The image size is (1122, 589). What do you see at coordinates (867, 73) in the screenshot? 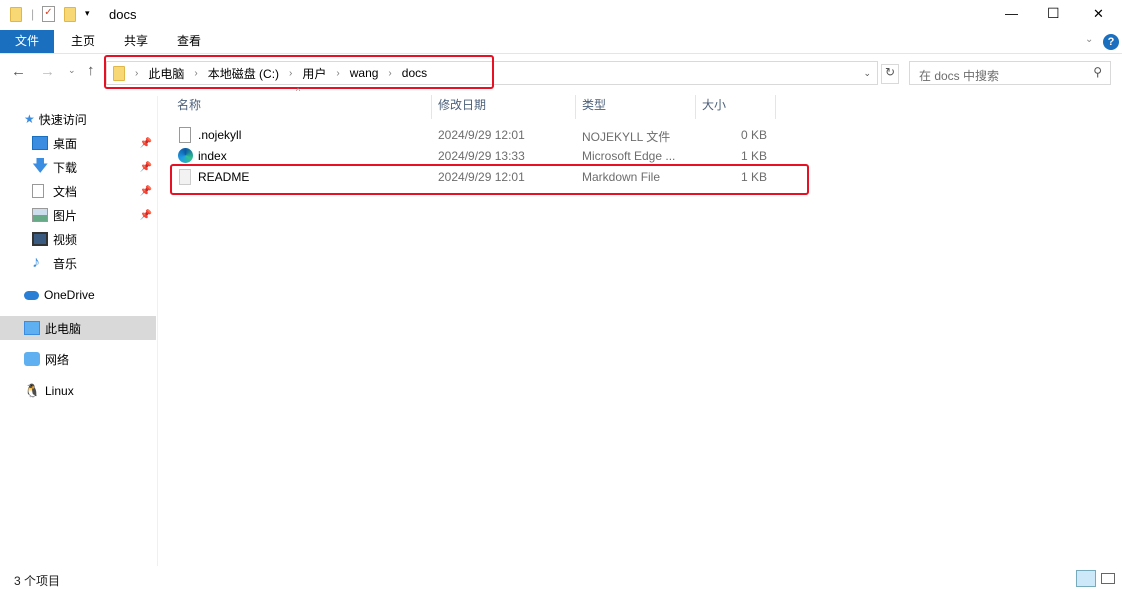
I see `address-dropdown-icon: ⌄` at bounding box center [867, 73].